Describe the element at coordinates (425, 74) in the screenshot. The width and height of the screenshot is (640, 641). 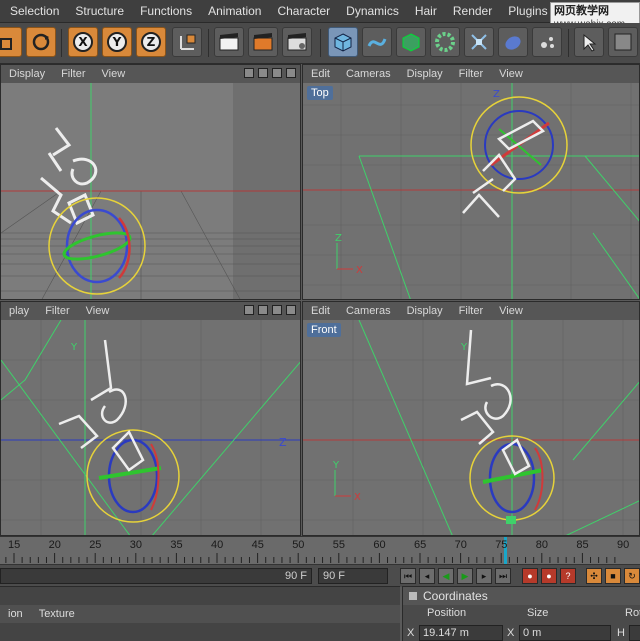
I see `top-menu-display: Display` at that location.